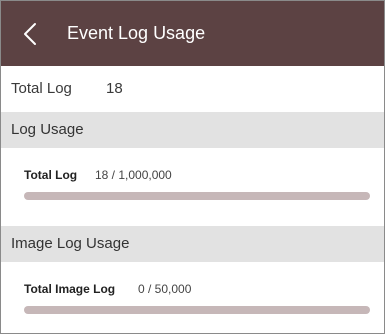 Image resolution: width=385 pixels, height=334 pixels. I want to click on total-log-usage-value: 18 / 1,000,000, so click(133, 175).